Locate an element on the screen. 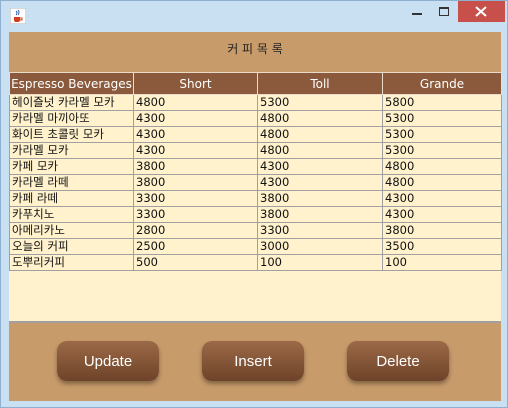 The width and height of the screenshot is (508, 408). maximize-button is located at coordinates (444, 11).